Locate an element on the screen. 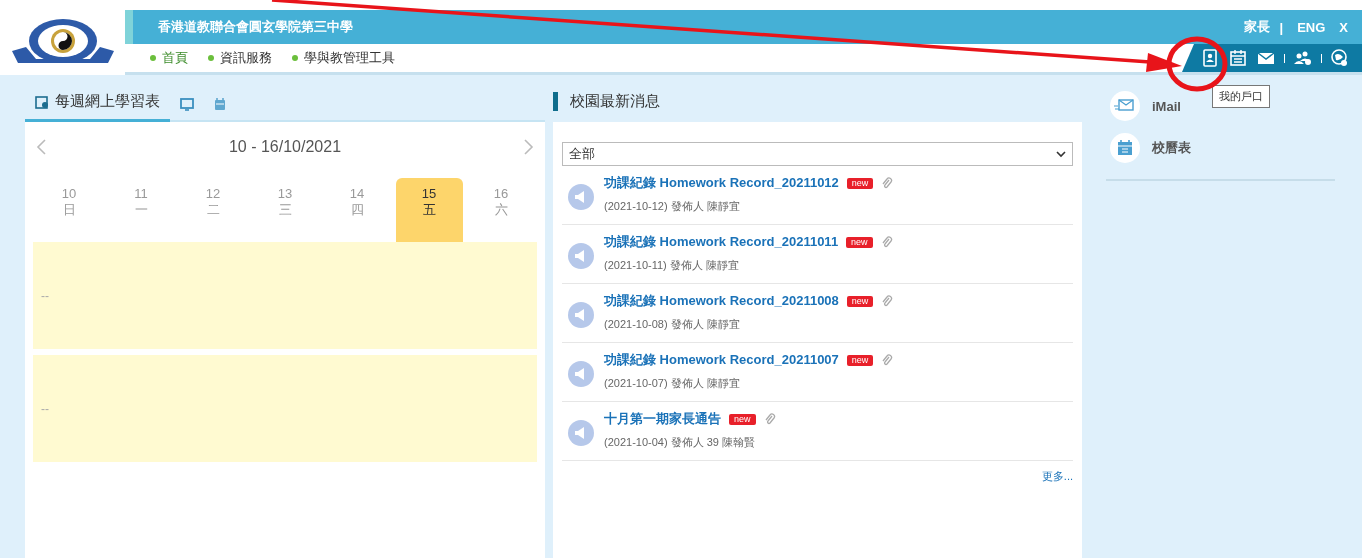 The image size is (1362, 558). account-icon is located at coordinates (1210, 58).